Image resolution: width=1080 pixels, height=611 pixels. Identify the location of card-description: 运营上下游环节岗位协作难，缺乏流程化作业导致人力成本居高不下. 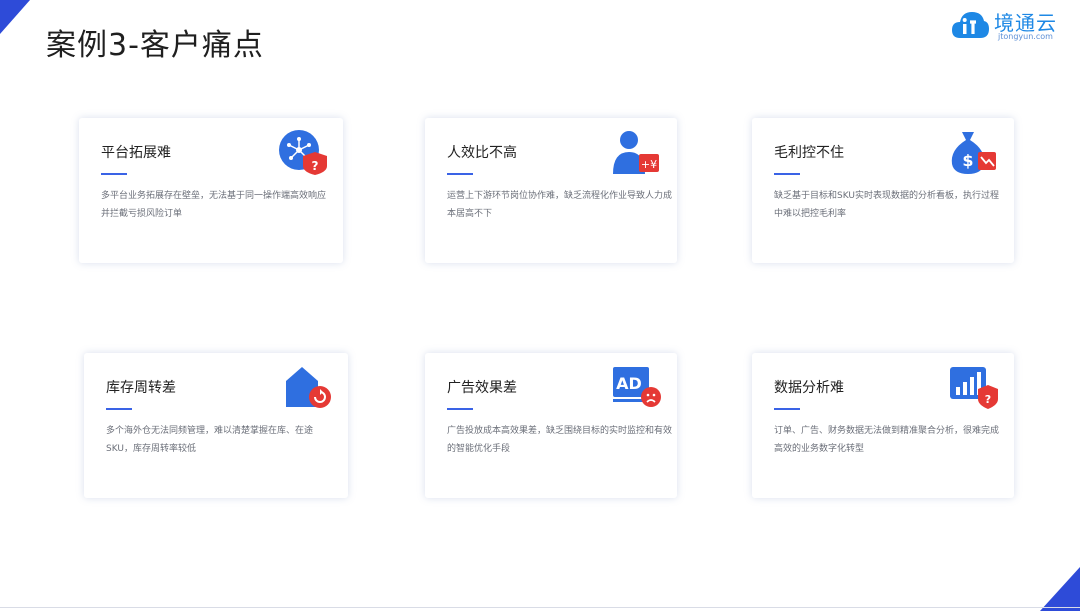
(560, 205).